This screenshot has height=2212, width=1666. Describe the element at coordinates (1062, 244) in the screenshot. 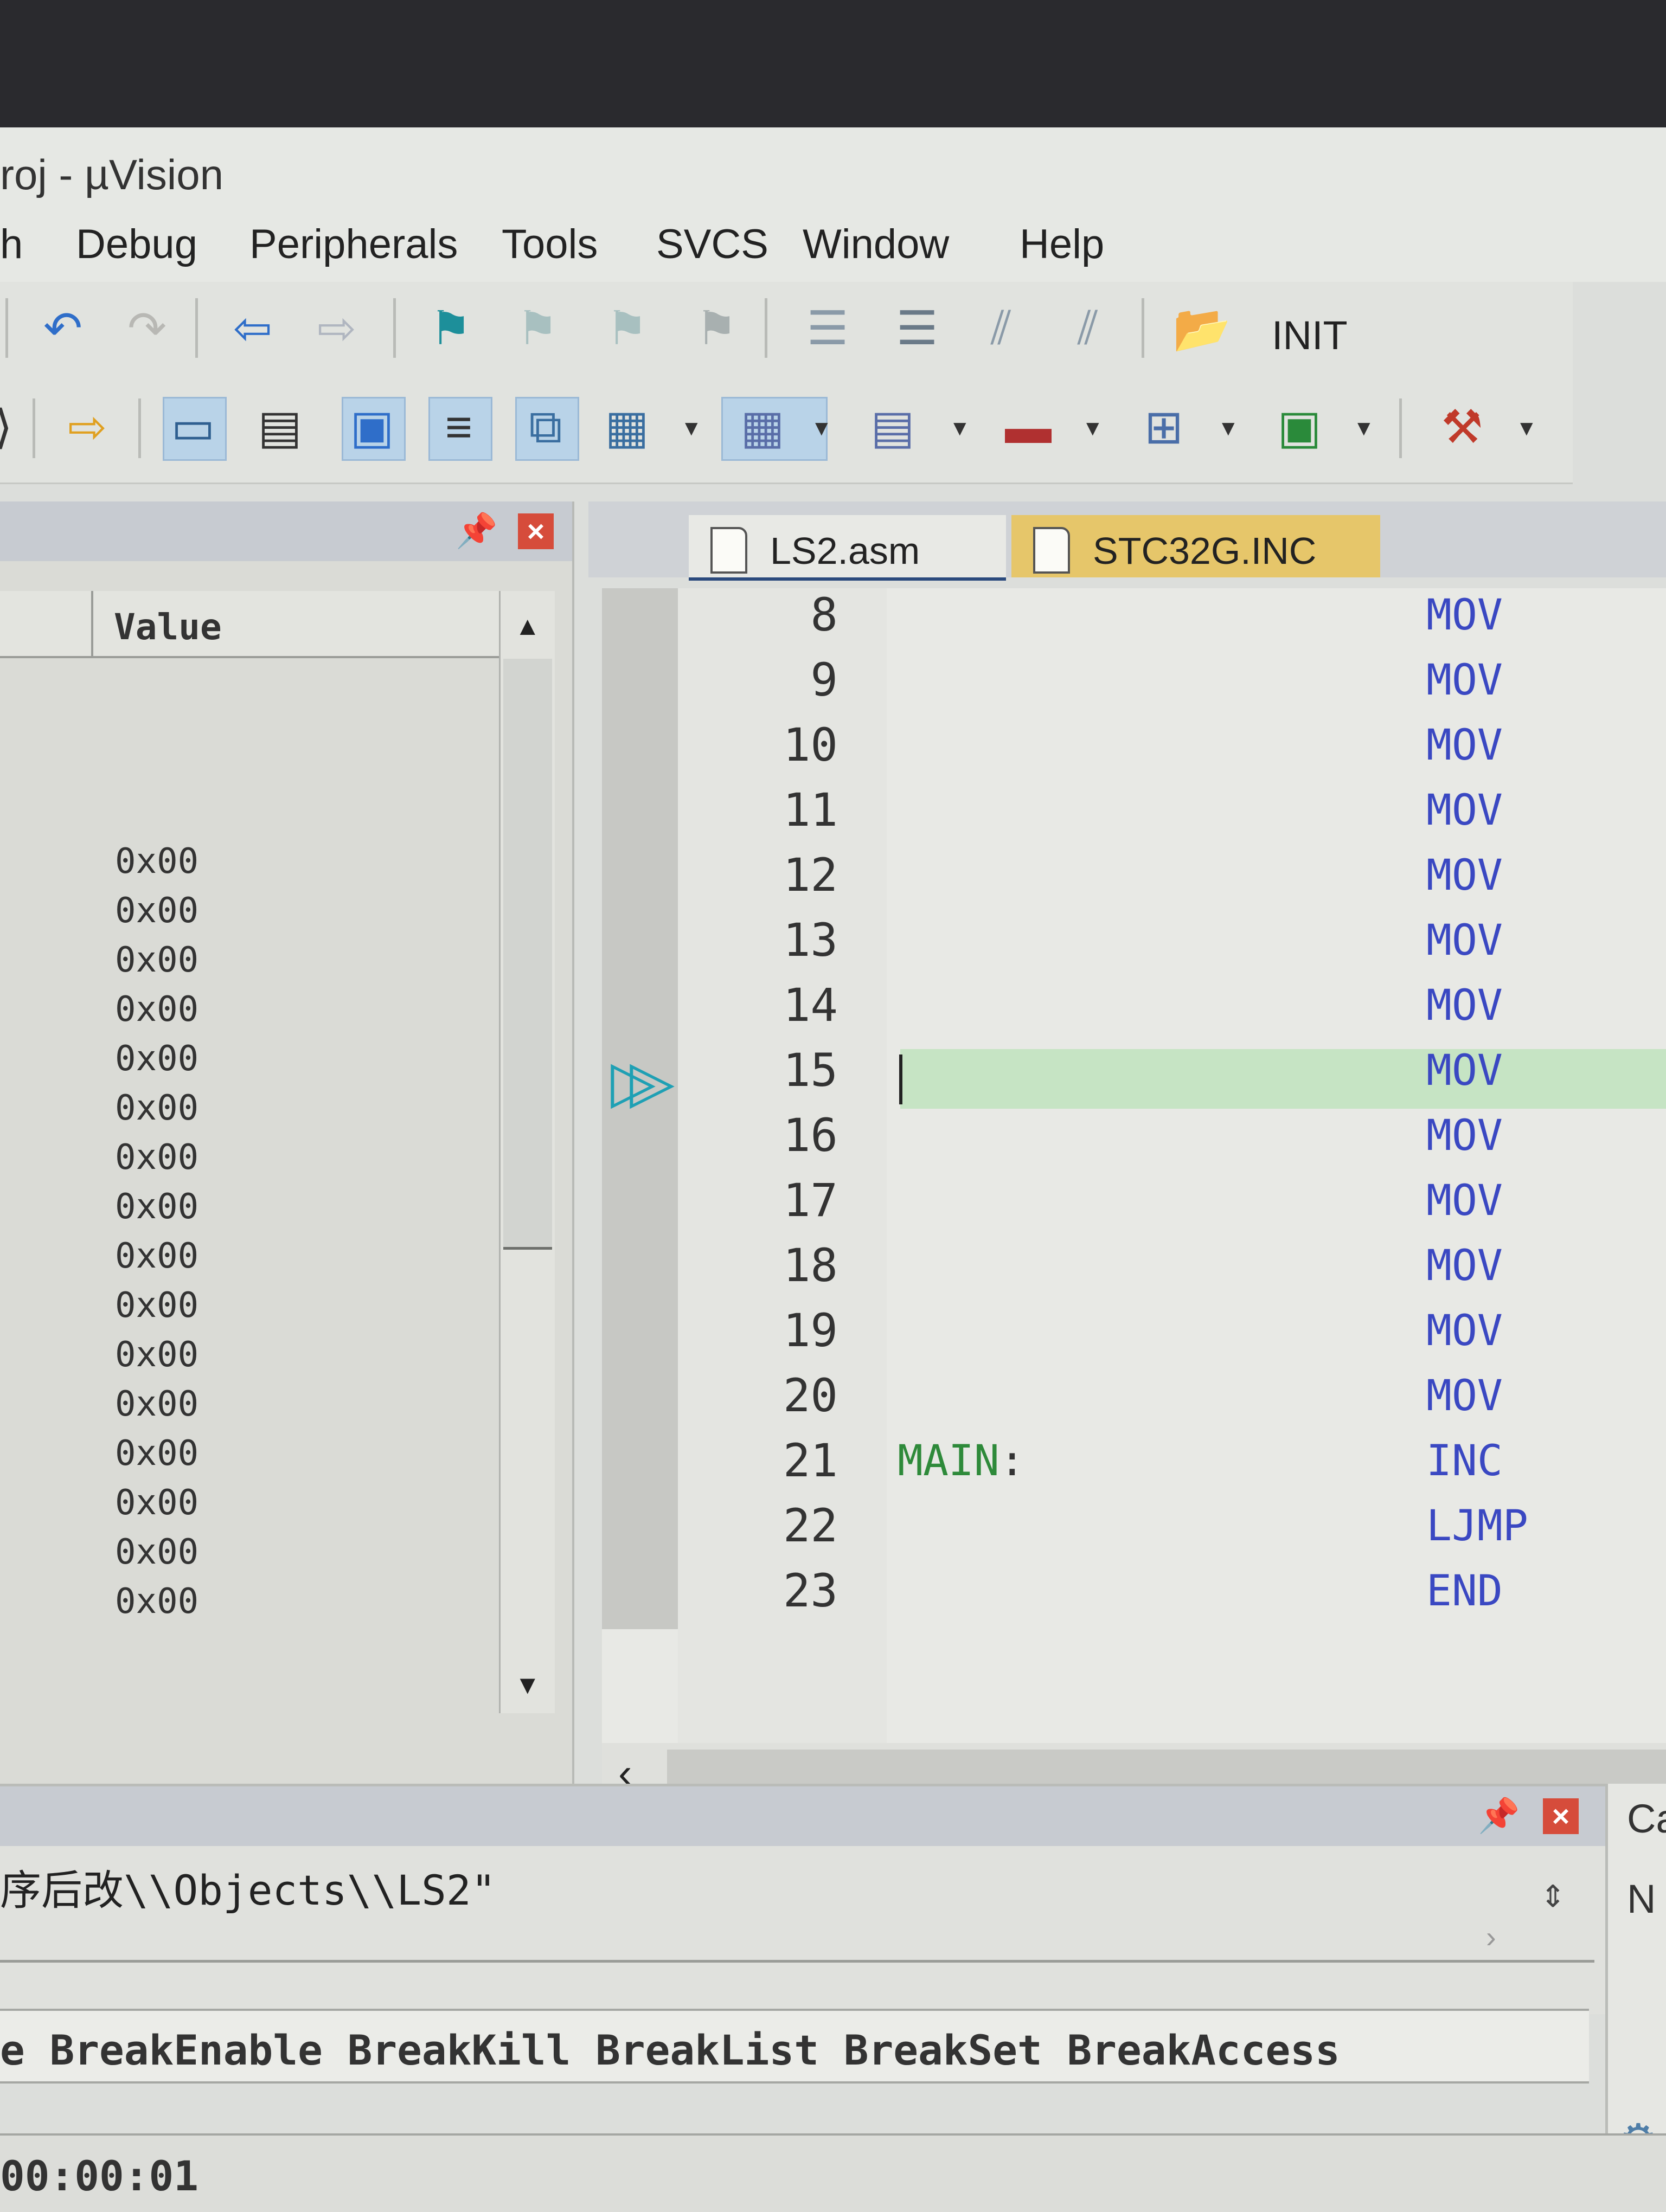

I see `menu-item-help: Help` at that location.